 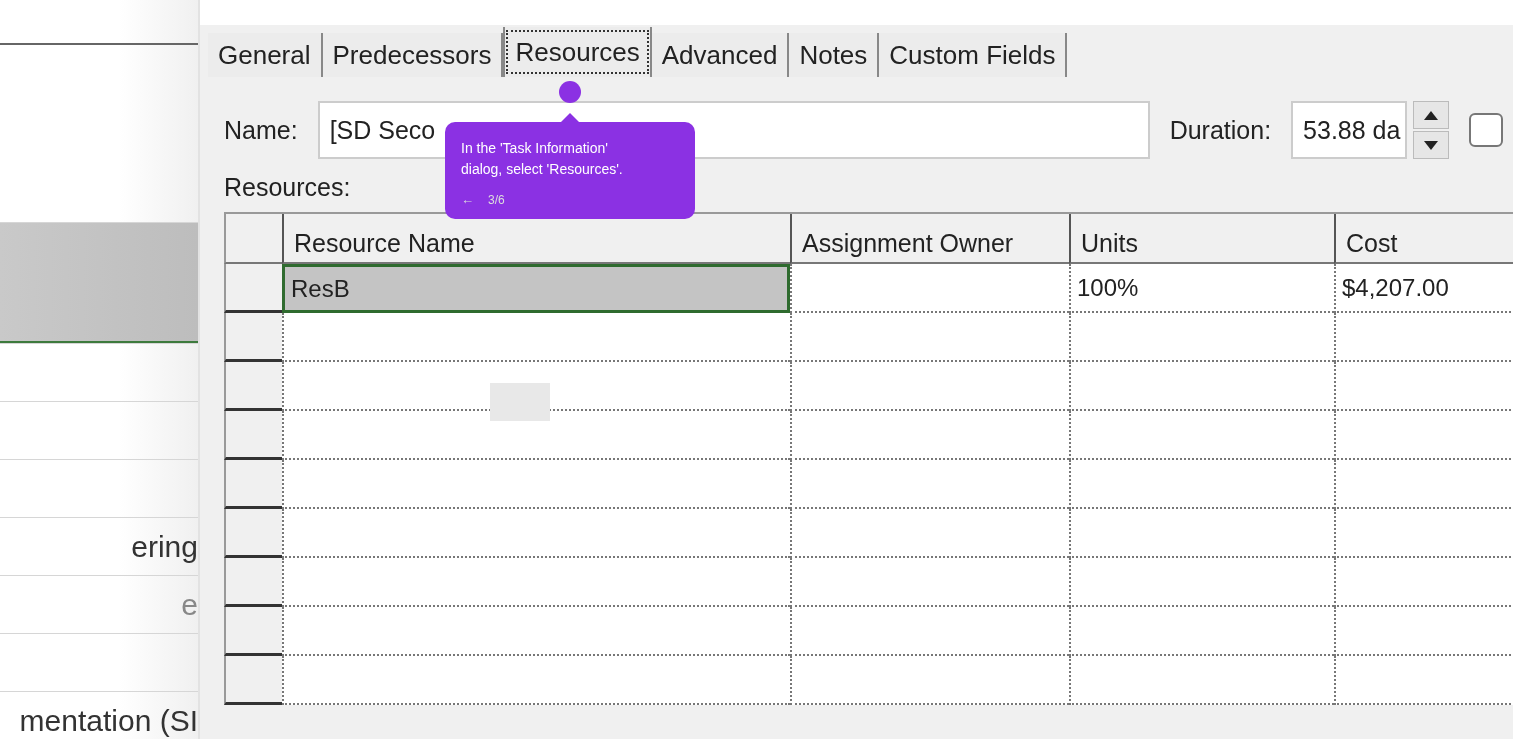 What do you see at coordinates (164, 546) in the screenshot?
I see `task-name: ering` at bounding box center [164, 546].